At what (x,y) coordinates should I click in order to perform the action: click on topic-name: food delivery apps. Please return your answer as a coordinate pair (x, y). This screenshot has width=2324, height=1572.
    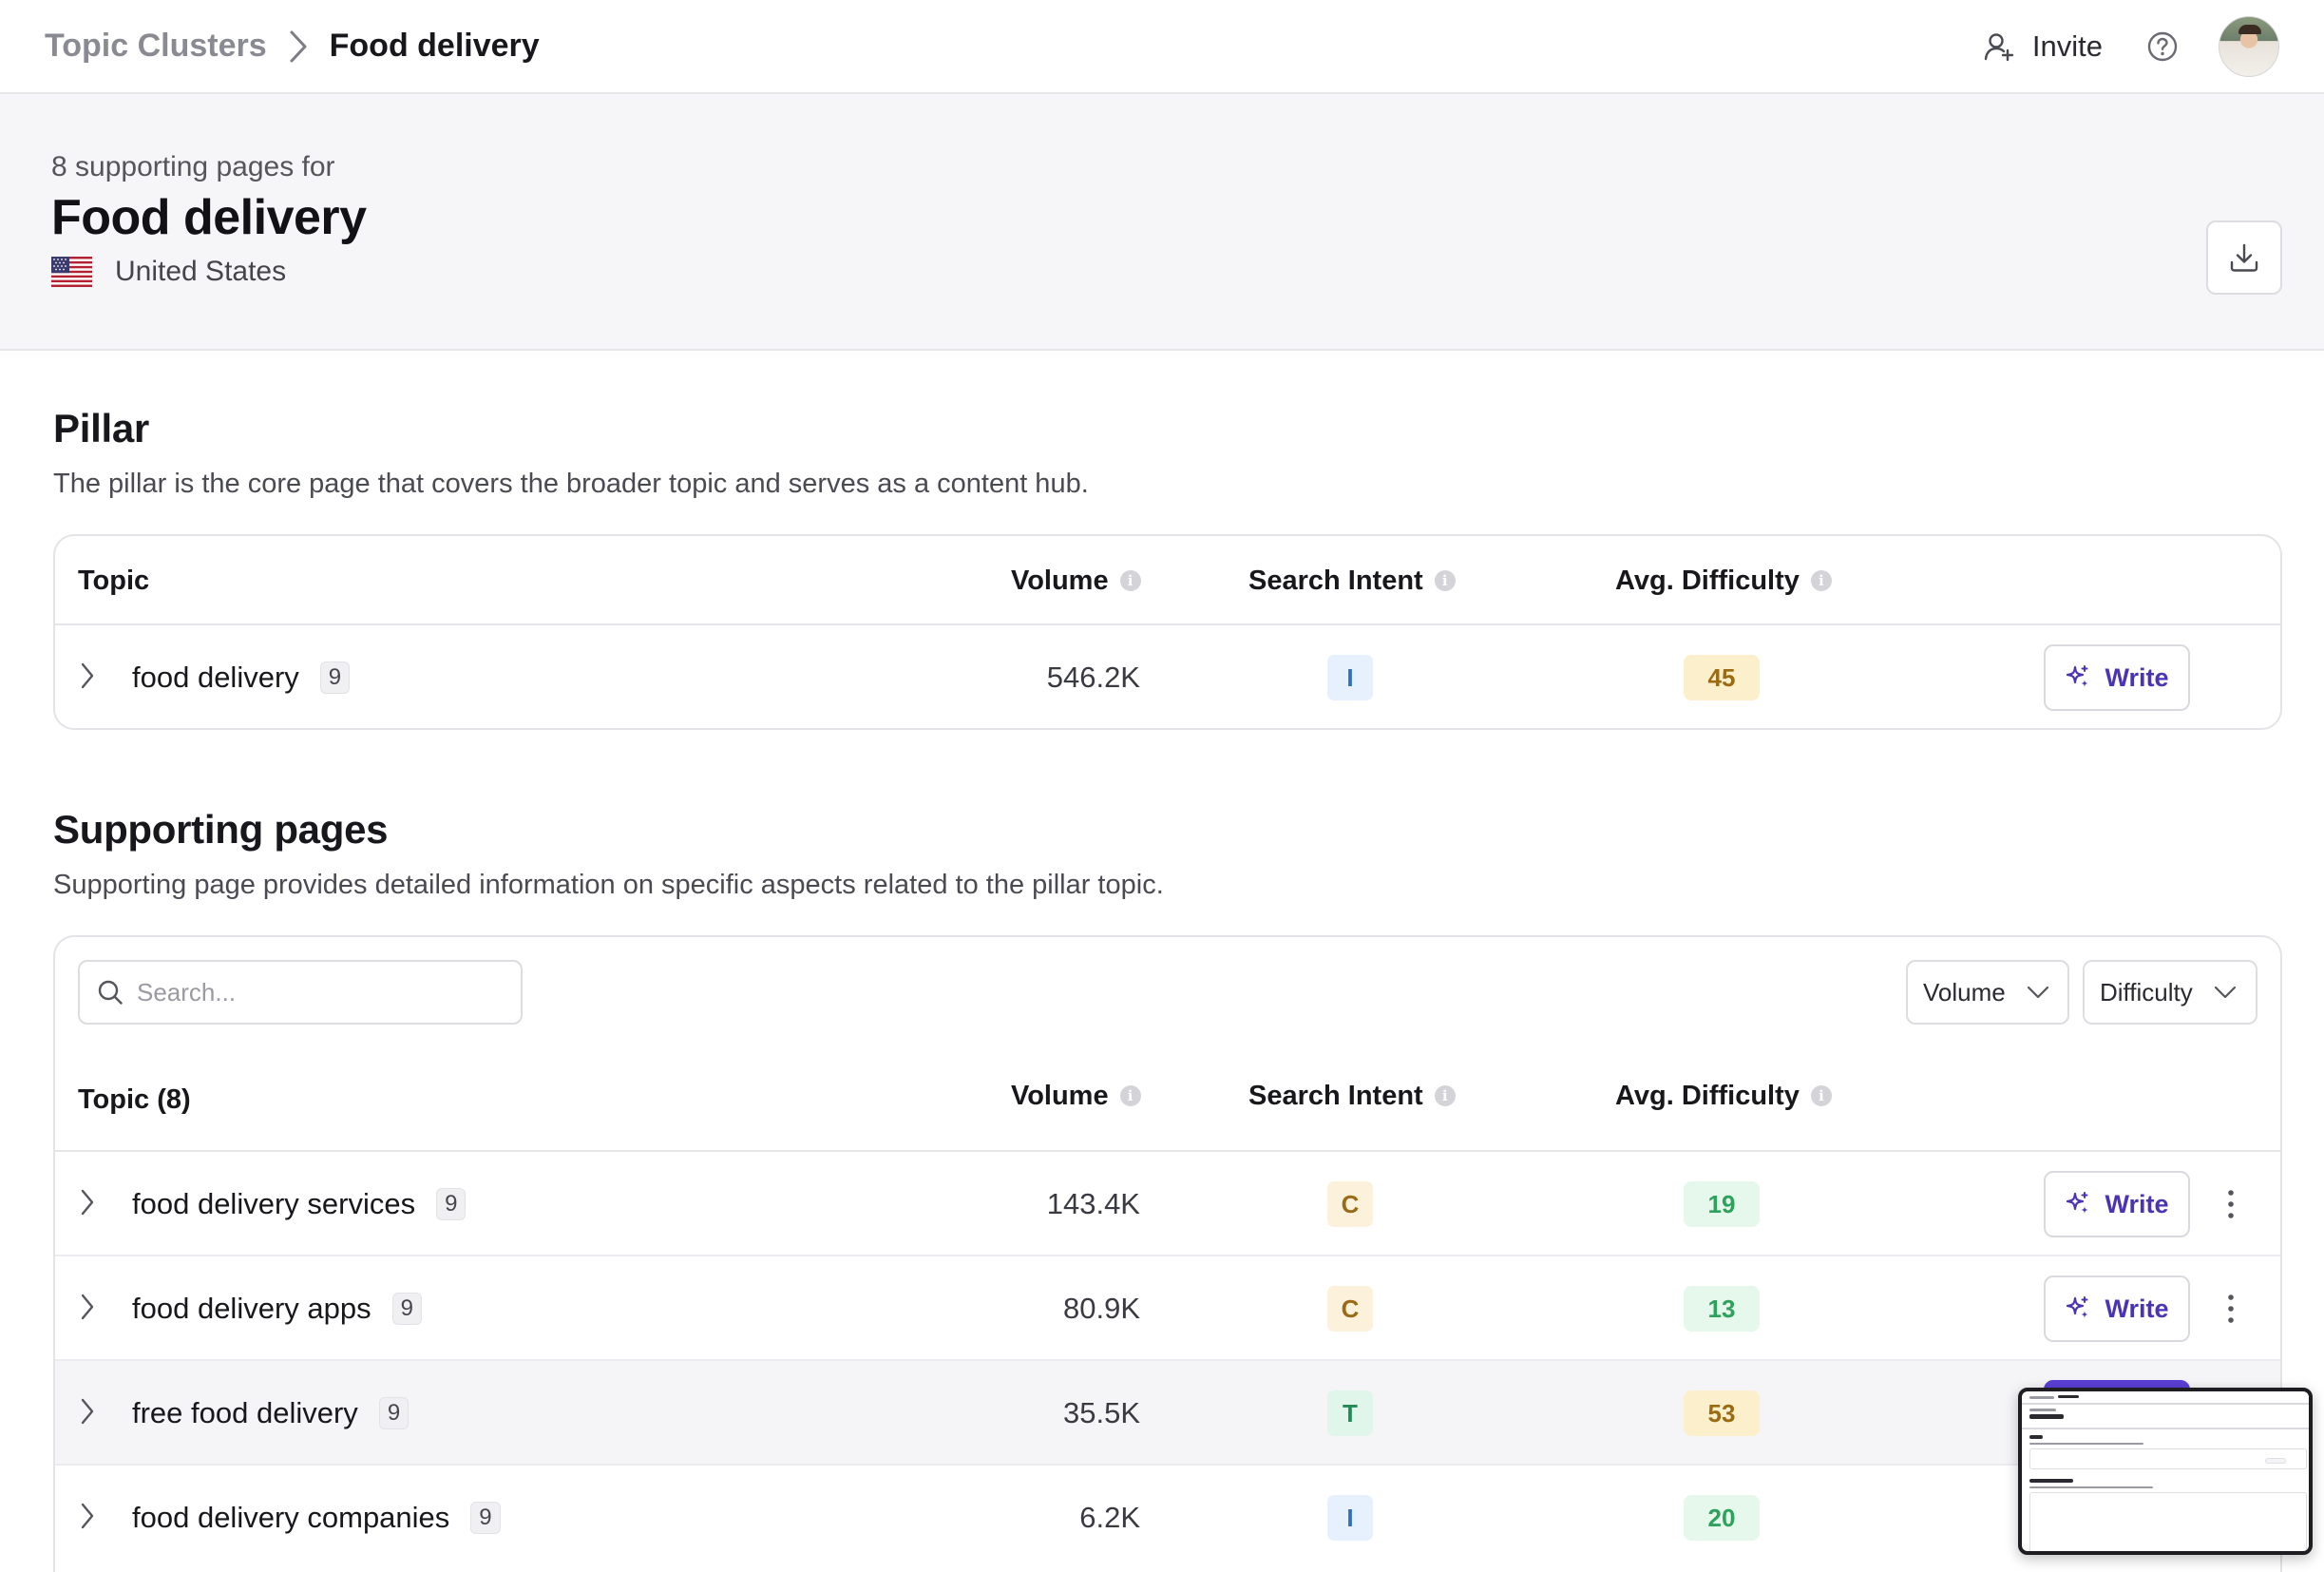
    Looking at the image, I should click on (251, 1308).